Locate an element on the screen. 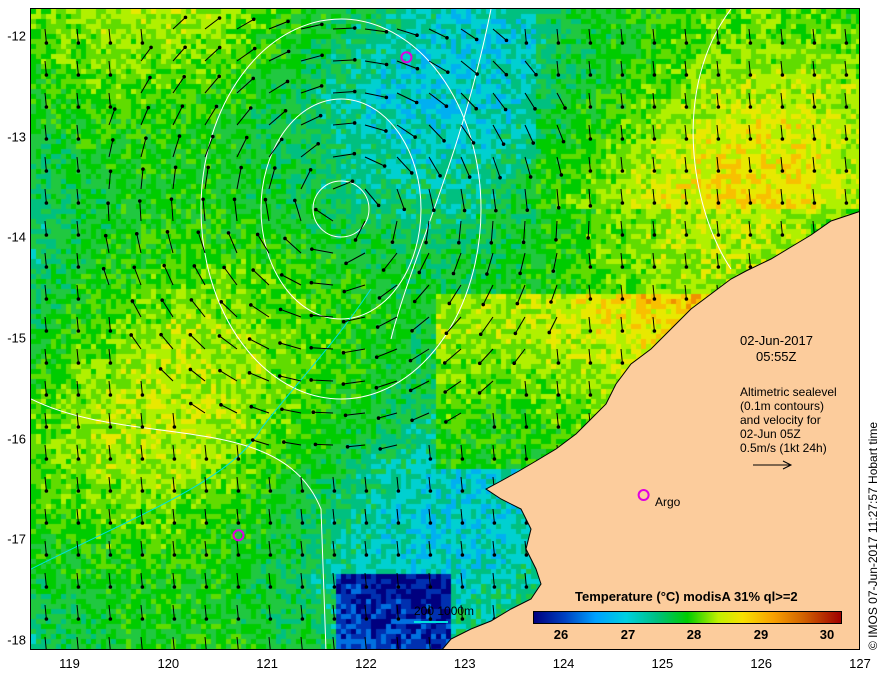  y-tick-label: -16 is located at coordinates (16, 439).